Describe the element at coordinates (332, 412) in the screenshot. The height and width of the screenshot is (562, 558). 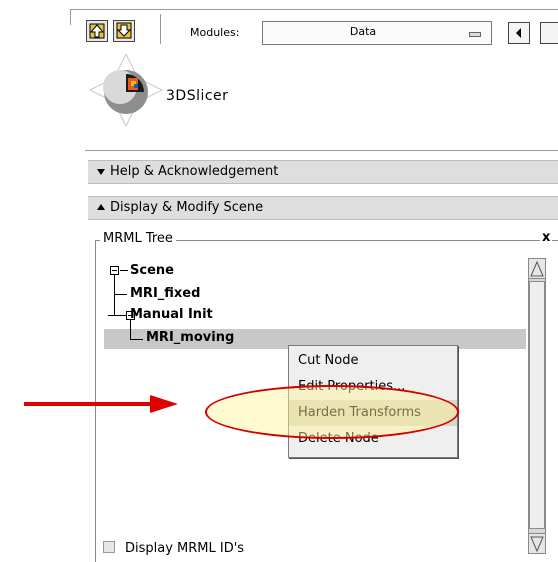
I see `annotation-ellipse` at that location.